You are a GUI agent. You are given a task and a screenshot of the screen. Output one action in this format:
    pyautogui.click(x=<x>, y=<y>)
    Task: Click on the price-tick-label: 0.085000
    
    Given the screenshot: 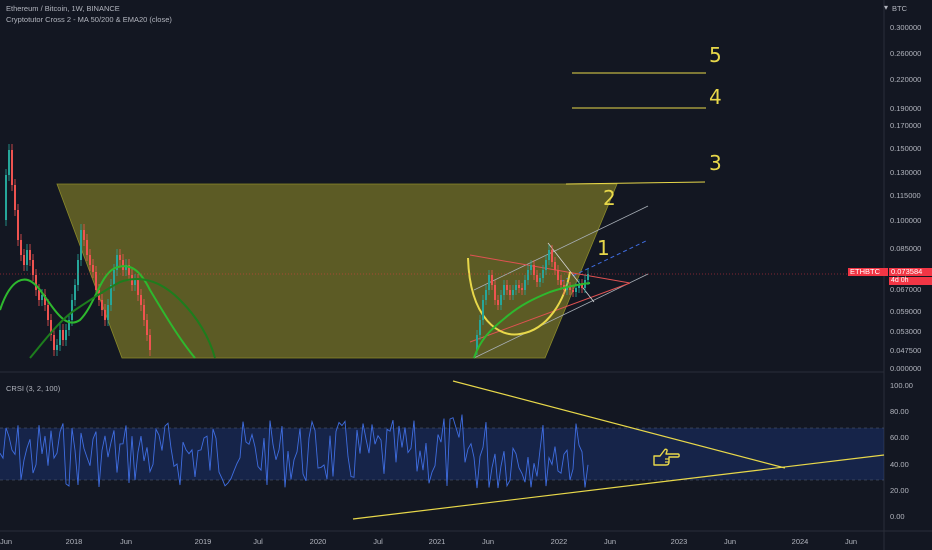 What is the action you would take?
    pyautogui.click(x=906, y=248)
    